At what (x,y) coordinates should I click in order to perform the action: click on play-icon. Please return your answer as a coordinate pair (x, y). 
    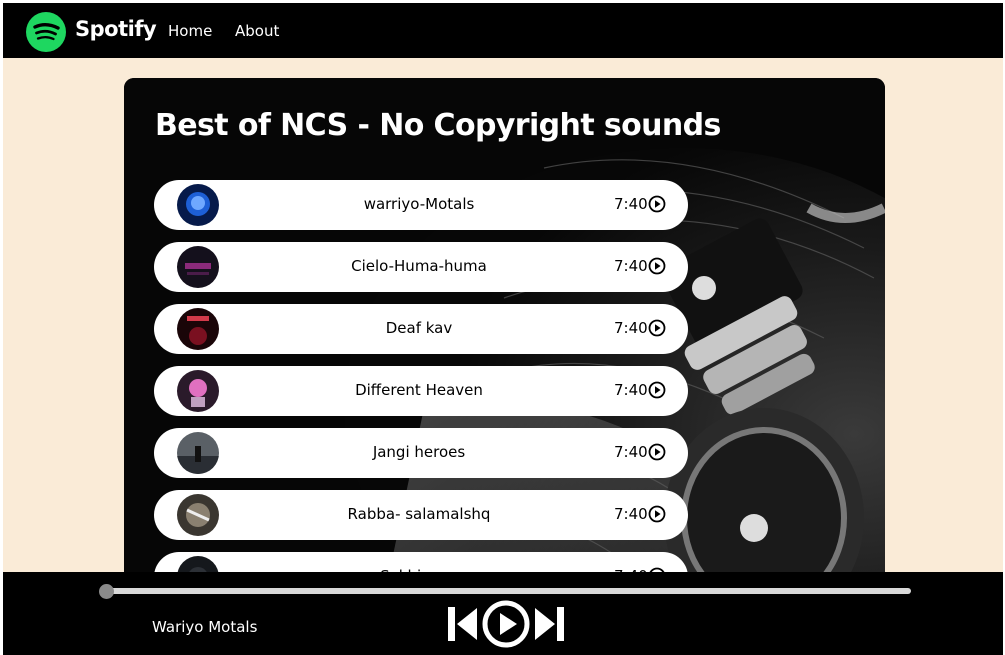
    Looking at the image, I should click on (506, 624).